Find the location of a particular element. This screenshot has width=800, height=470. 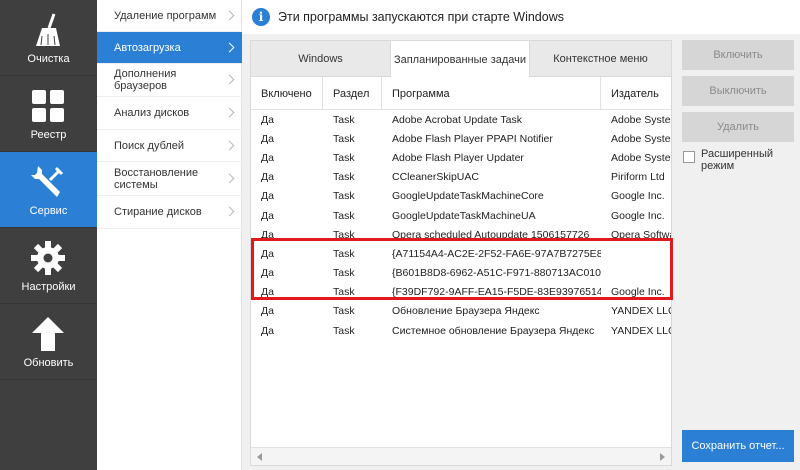

grid-icon is located at coordinates (48, 106).